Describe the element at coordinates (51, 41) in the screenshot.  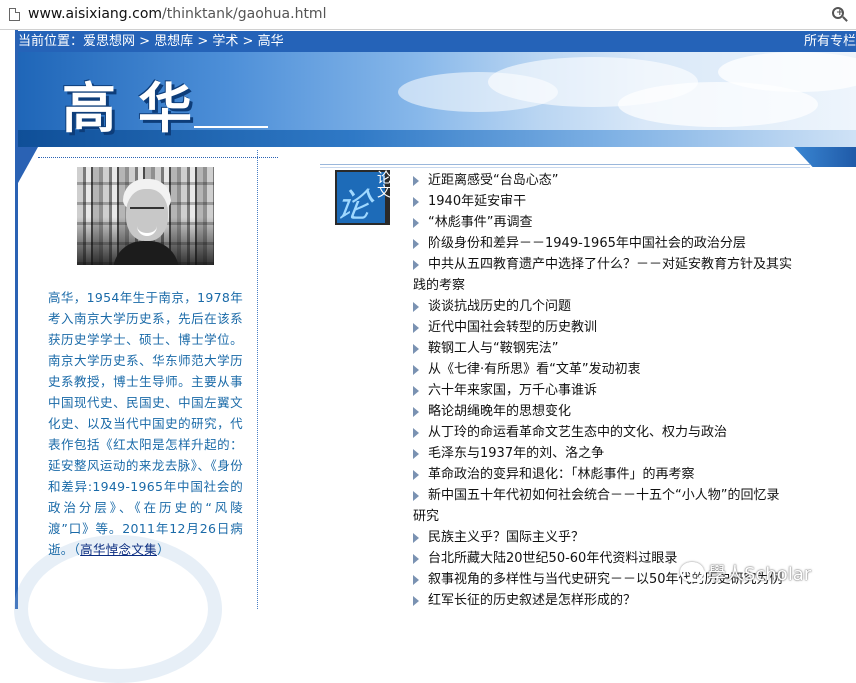
I see `breadcrumb-prefix: 当前位置：` at that location.